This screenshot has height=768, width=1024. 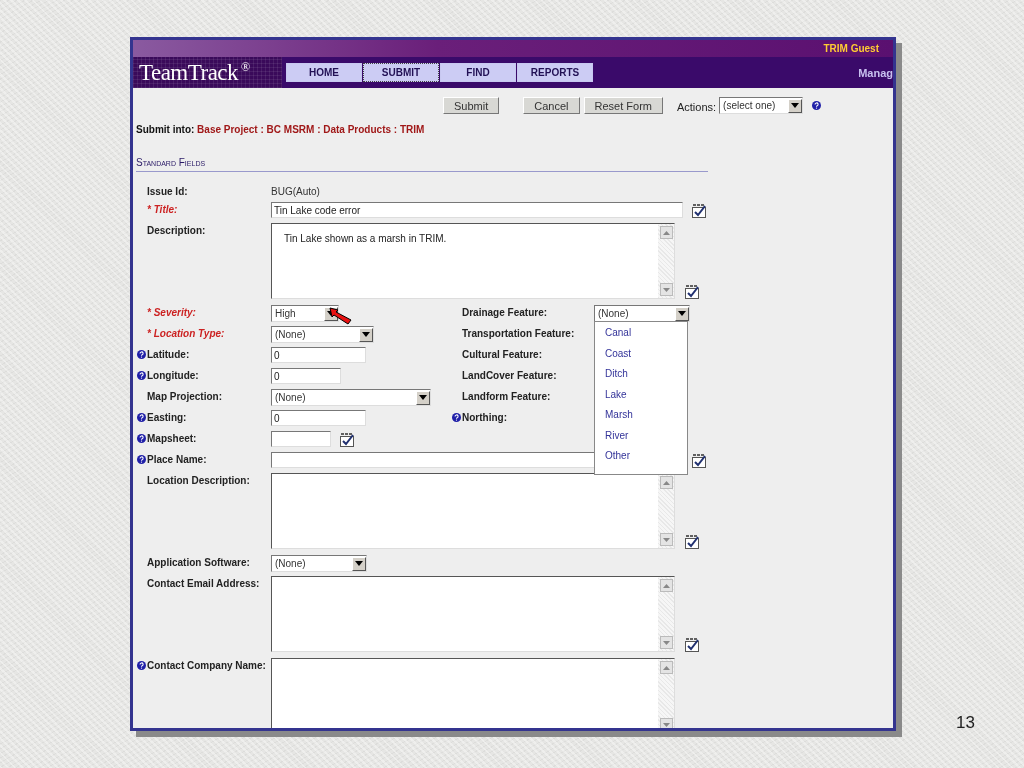 What do you see at coordinates (851, 48) in the screenshot?
I see `user-name: TRIM Guest` at bounding box center [851, 48].